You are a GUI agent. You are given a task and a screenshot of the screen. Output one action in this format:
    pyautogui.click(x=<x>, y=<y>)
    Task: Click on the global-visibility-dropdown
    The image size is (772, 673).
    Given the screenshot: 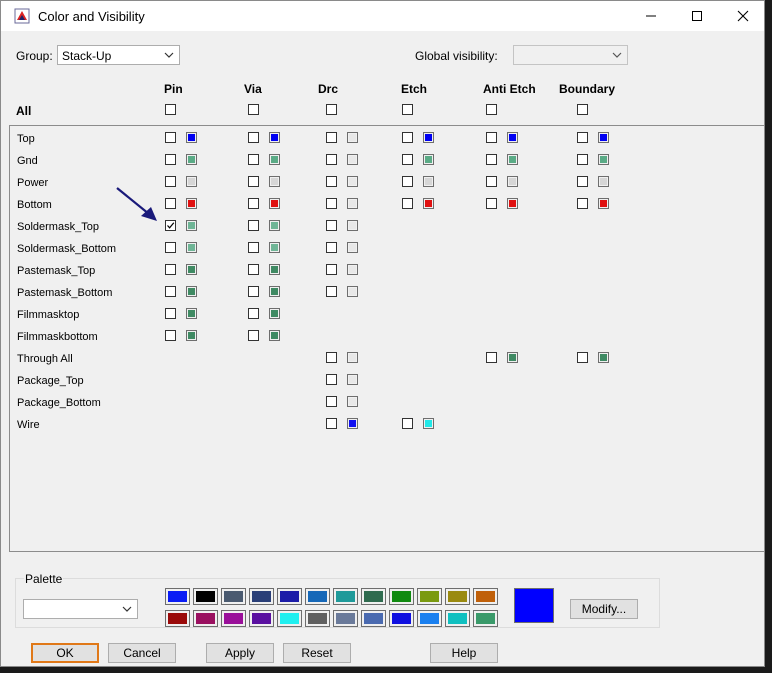 What is the action you would take?
    pyautogui.click(x=570, y=55)
    